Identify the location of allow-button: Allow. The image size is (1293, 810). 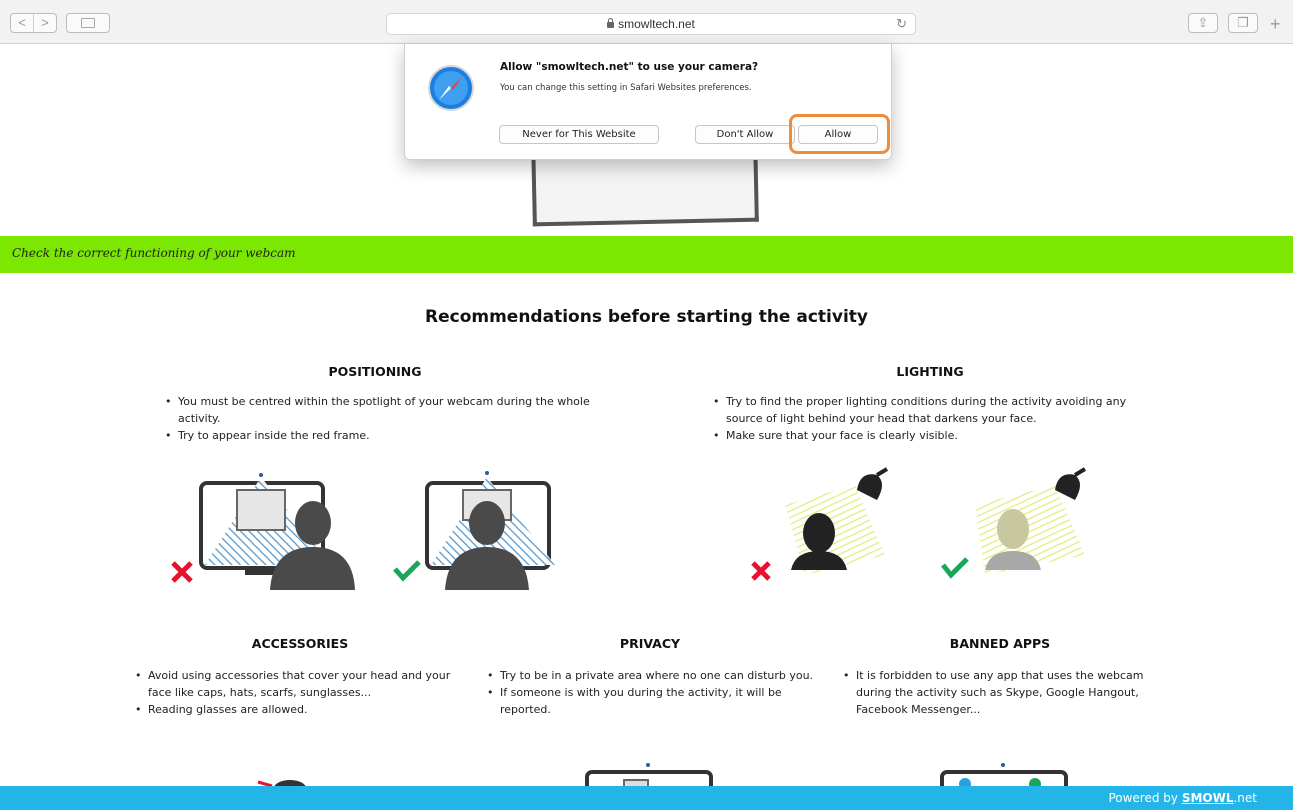
(838, 134).